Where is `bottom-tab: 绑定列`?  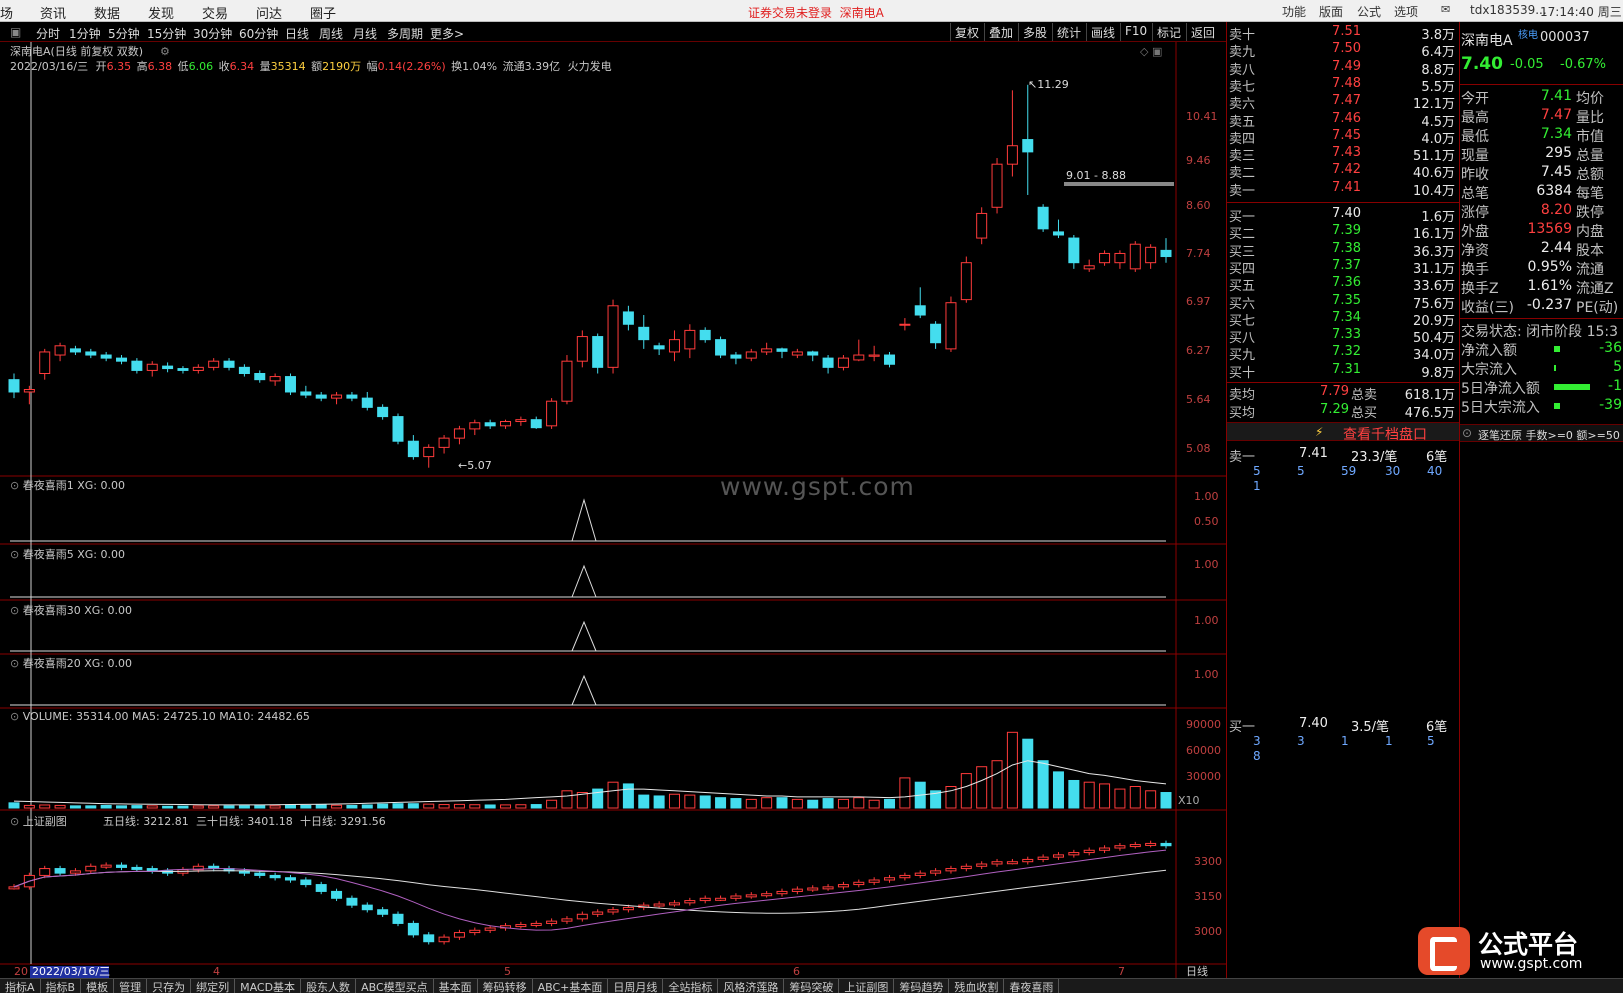 bottom-tab: 绑定列 is located at coordinates (213, 986).